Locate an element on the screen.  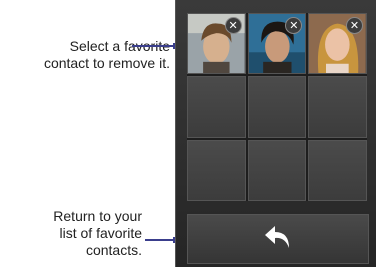
back-button is located at coordinates (278, 239).